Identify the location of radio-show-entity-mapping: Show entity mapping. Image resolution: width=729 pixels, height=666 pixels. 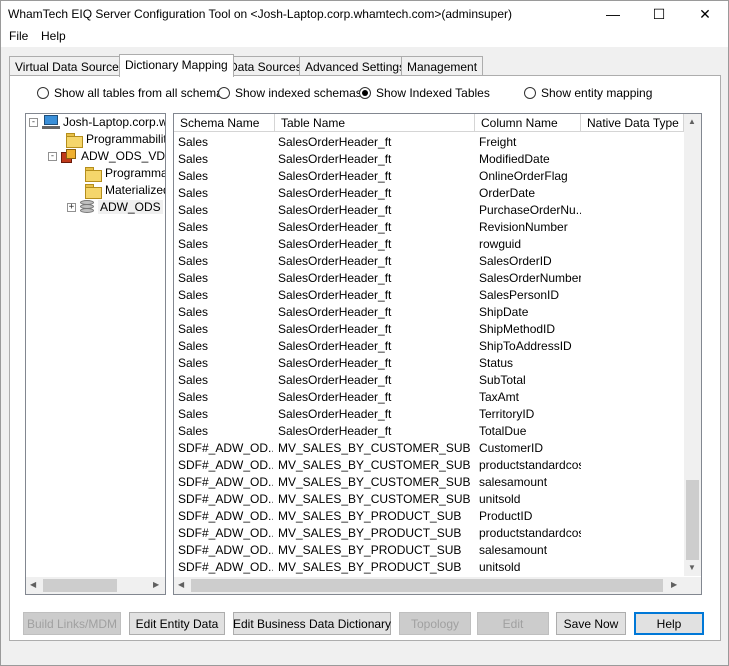
(588, 93).